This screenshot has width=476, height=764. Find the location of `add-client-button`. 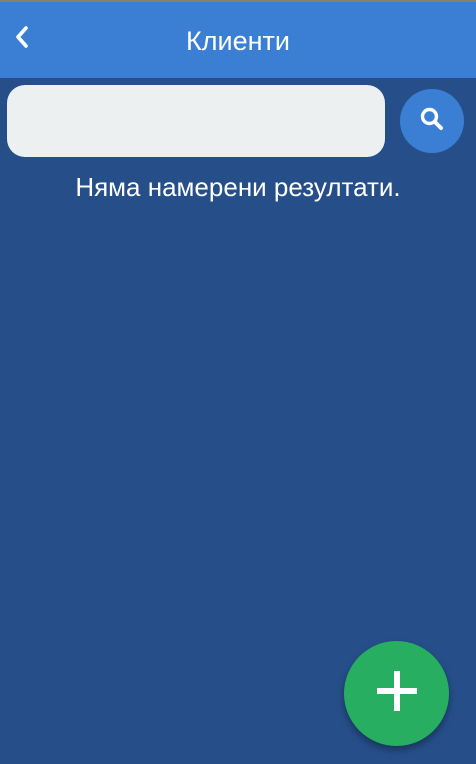

add-client-button is located at coordinates (396, 693).